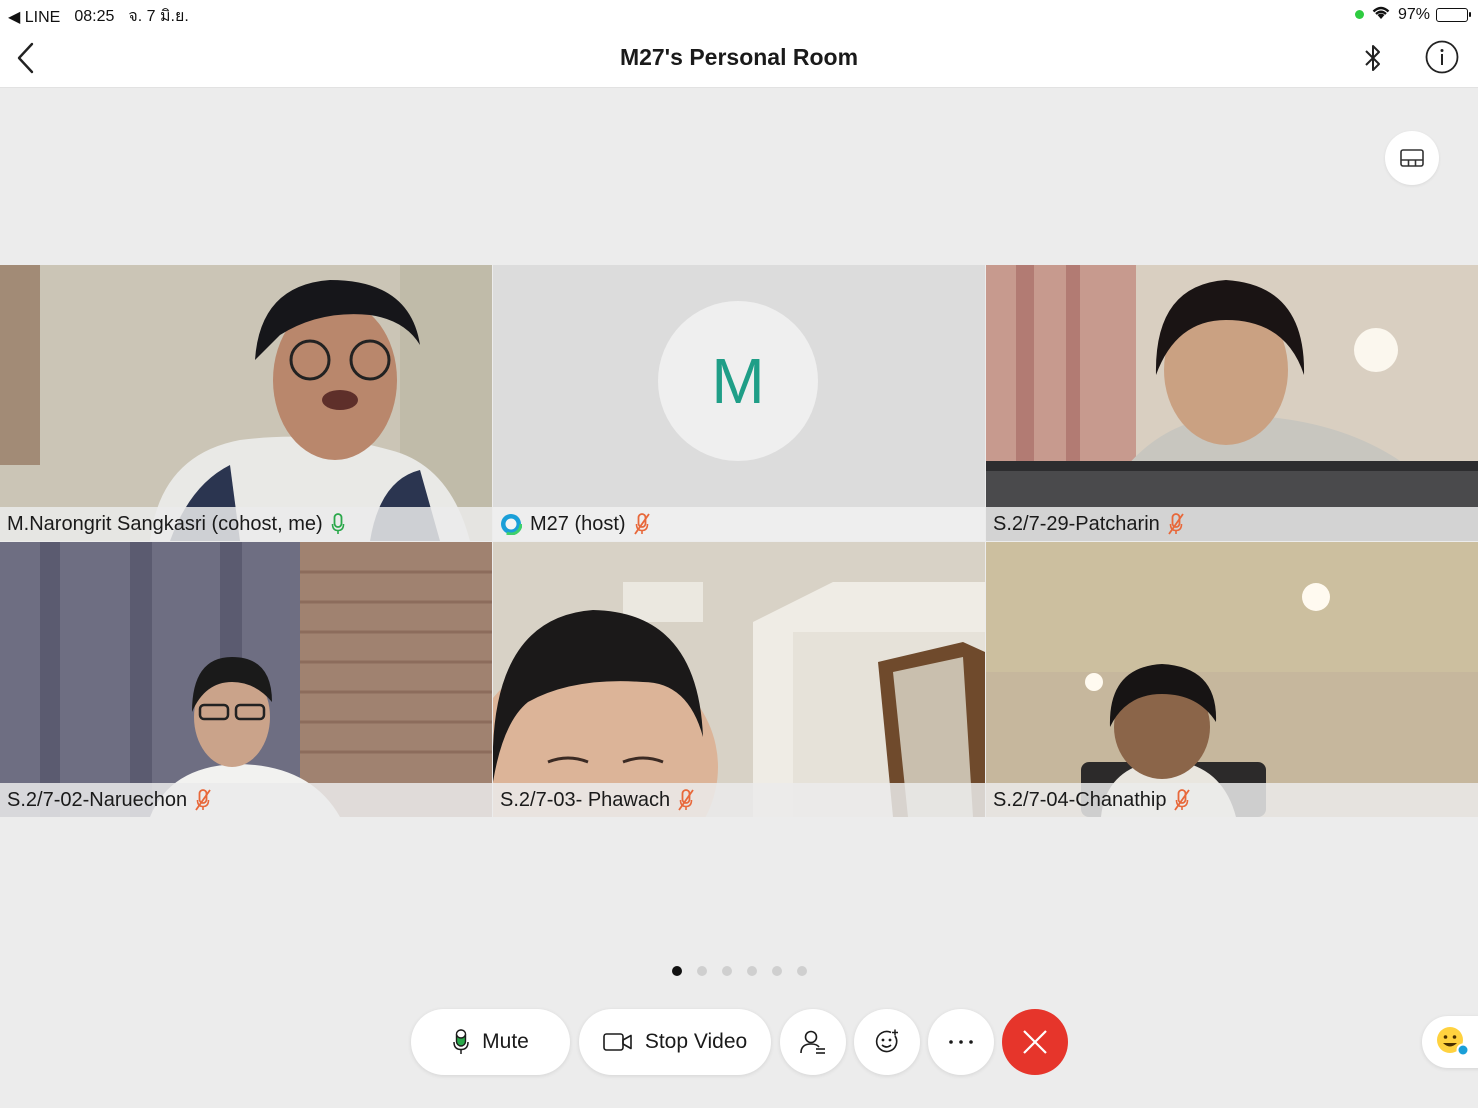 This screenshot has width=1478, height=1108. What do you see at coordinates (1232, 524) in the screenshot?
I see `participant-name-bar: S.2/7-29-Patcharin` at bounding box center [1232, 524].